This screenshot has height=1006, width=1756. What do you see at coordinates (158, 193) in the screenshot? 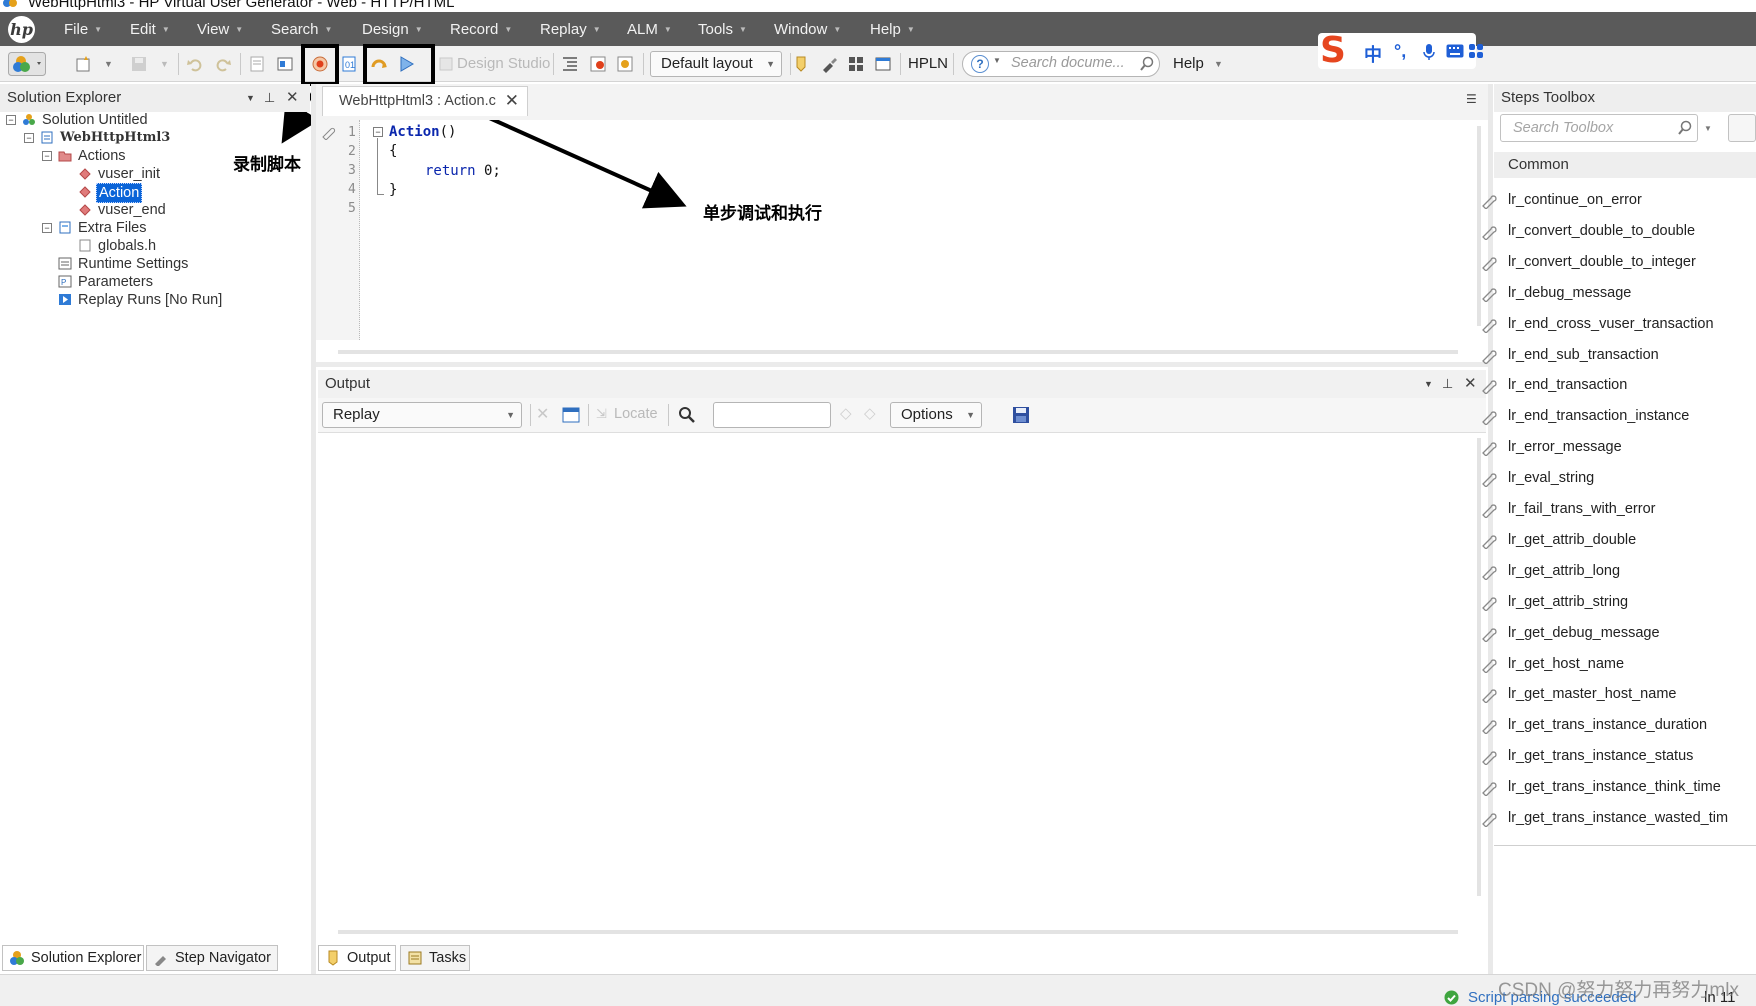
I see `tree-action: Action` at bounding box center [158, 193].